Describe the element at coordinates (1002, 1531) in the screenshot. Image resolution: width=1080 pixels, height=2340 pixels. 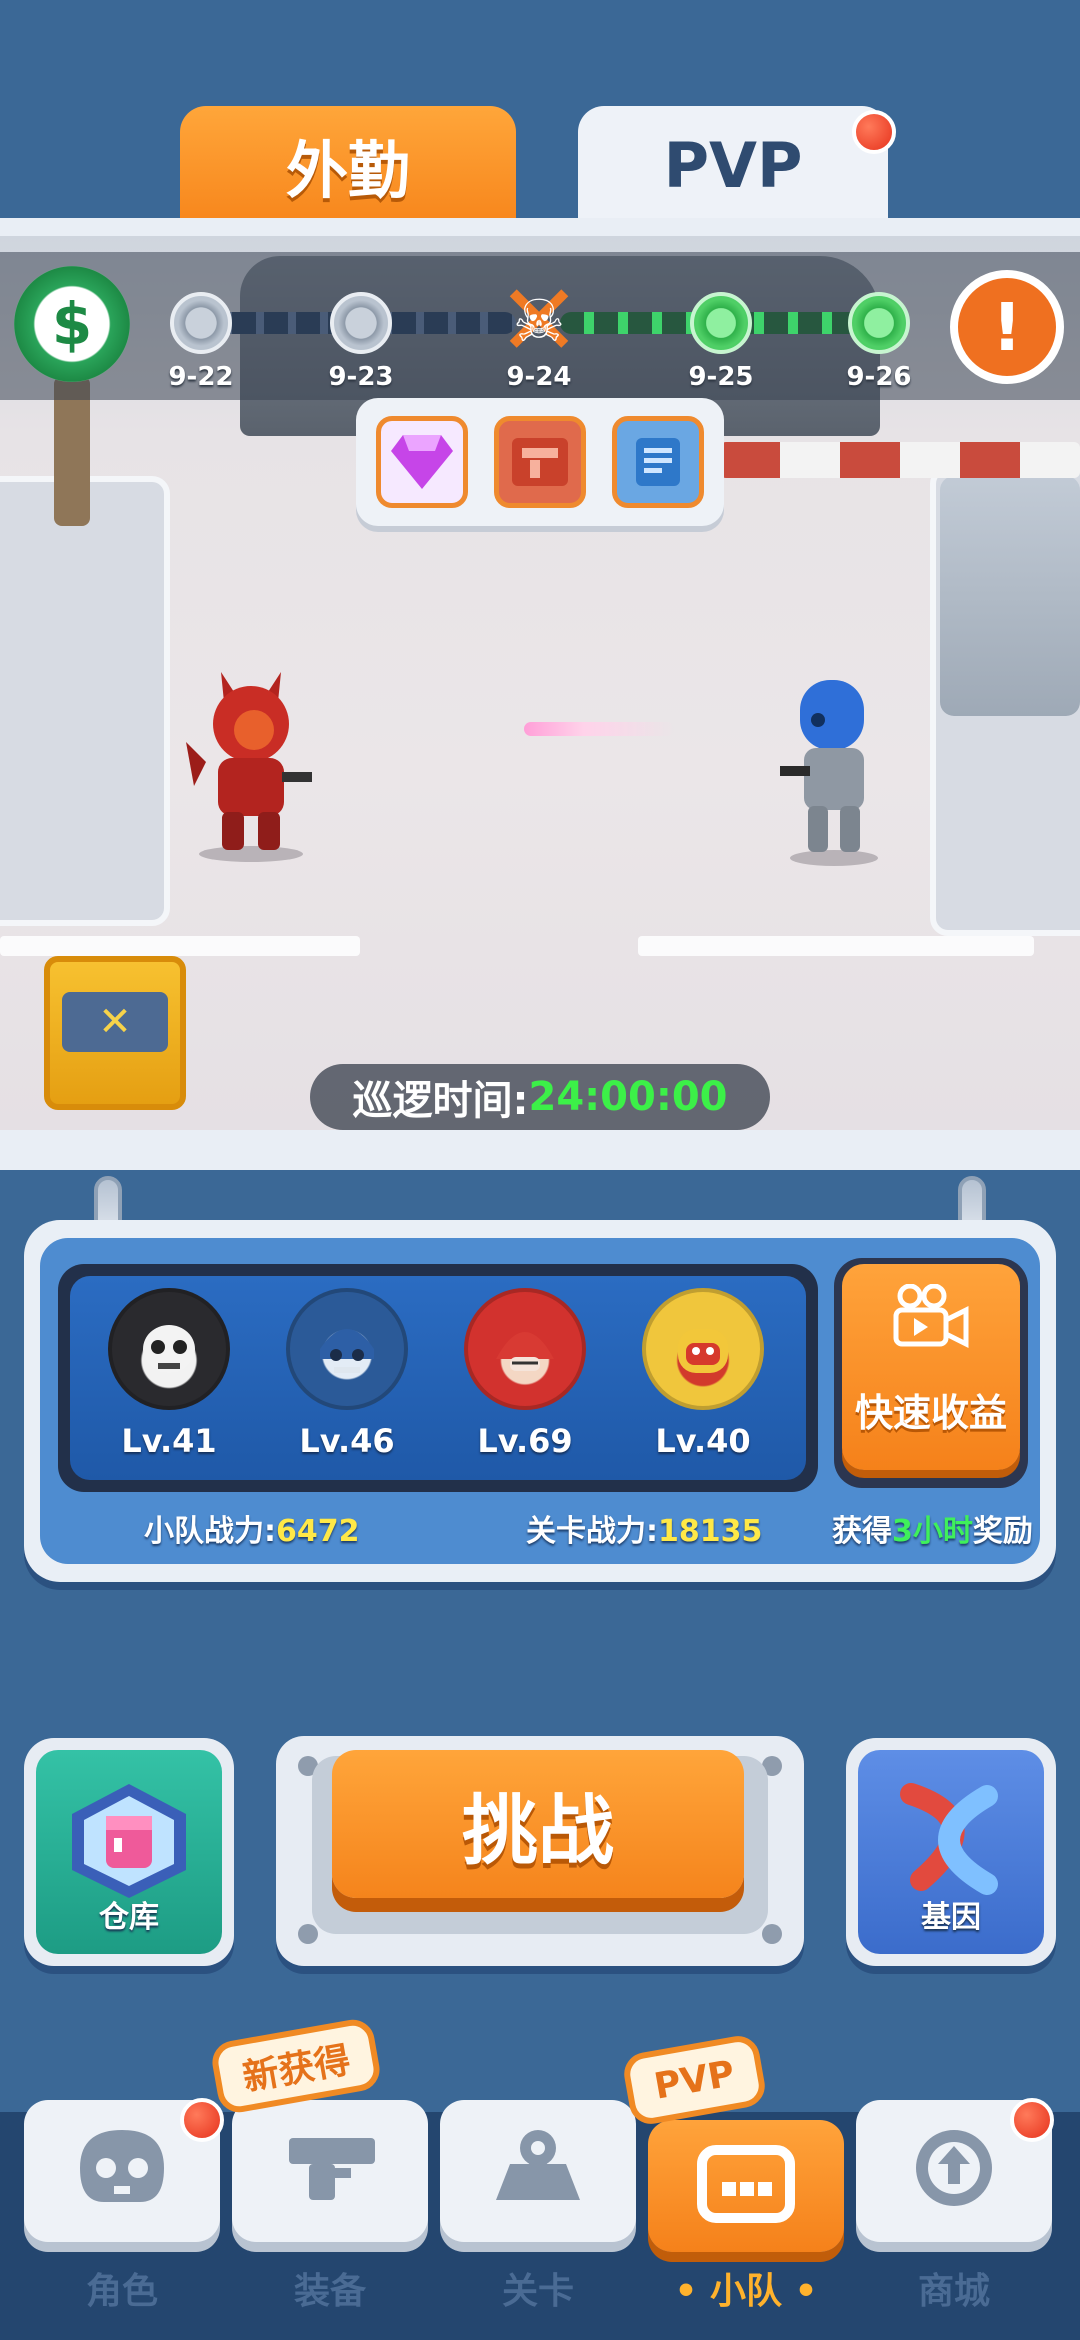
I see `reward-suffix: 奖励` at that location.